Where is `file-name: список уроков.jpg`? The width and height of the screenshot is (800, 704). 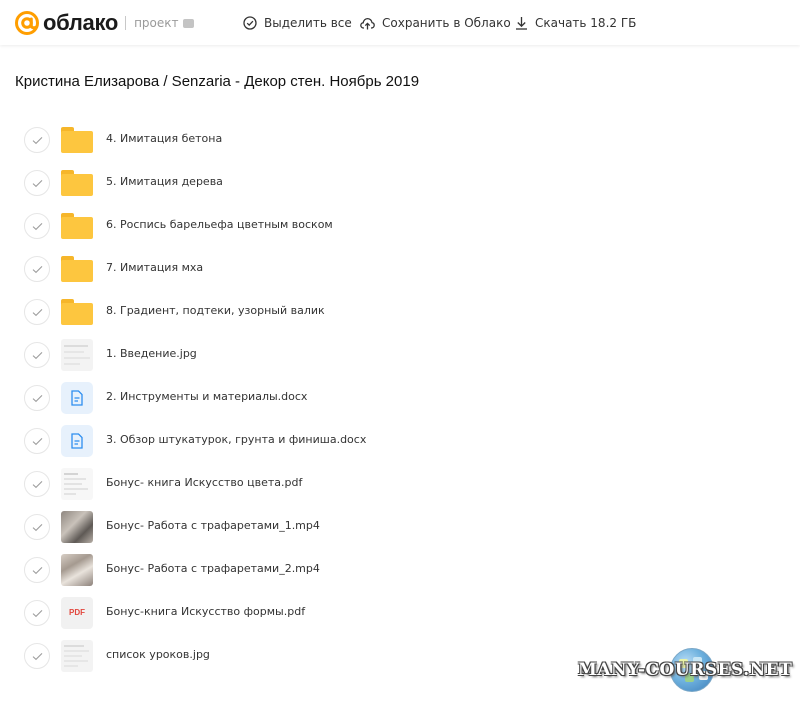
file-name: список уроков.jpg is located at coordinates (158, 654).